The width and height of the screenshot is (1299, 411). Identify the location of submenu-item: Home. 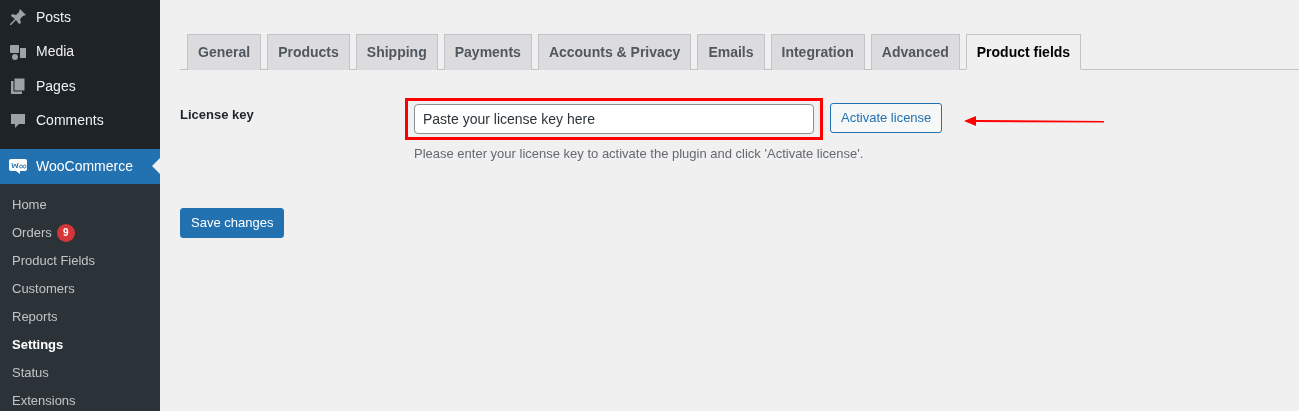
(80, 204).